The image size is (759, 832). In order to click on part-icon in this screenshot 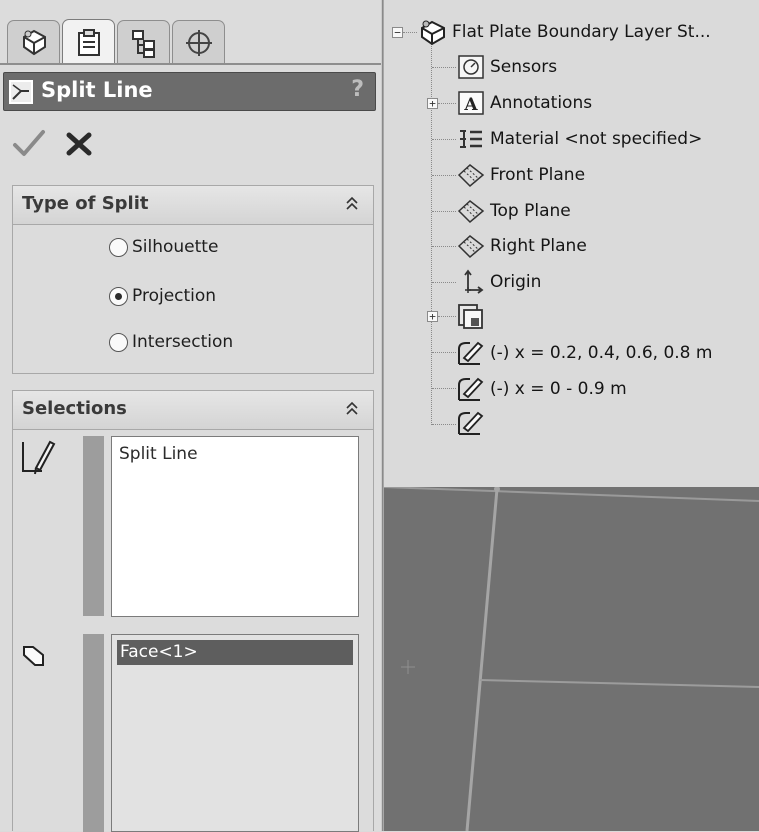, I will do `click(433, 33)`.